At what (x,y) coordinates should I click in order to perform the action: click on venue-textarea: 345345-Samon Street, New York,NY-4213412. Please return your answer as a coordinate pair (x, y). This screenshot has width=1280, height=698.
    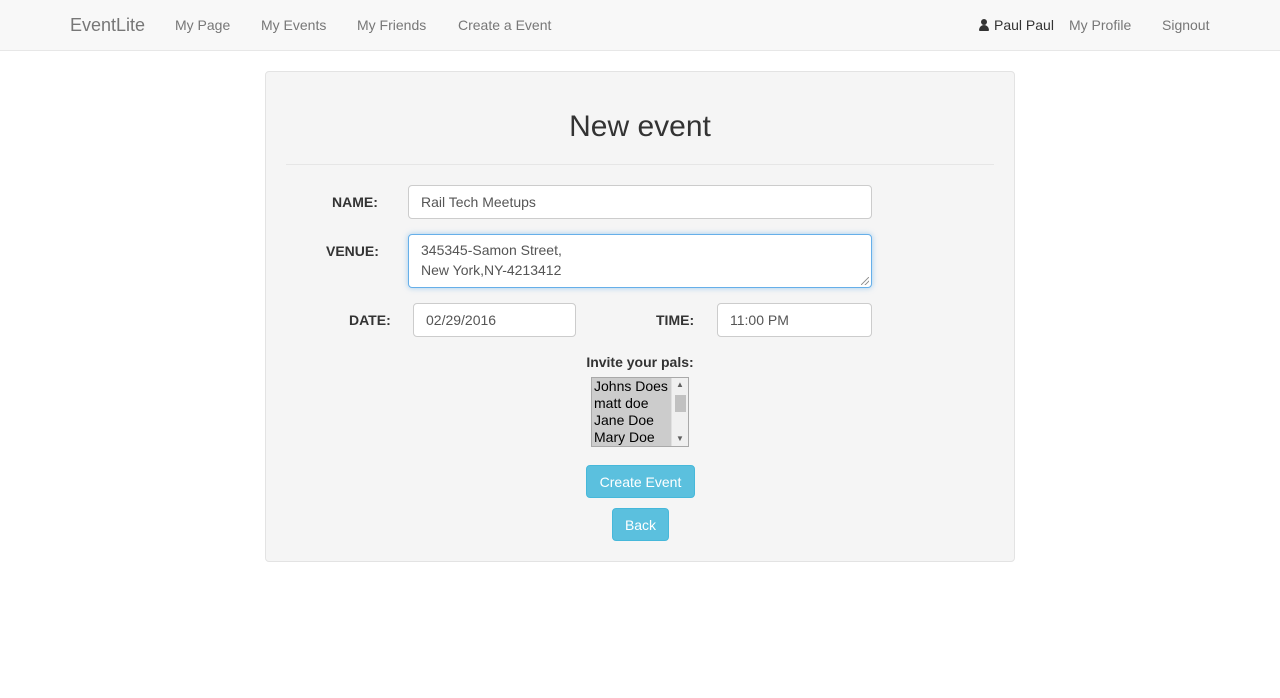
    Looking at the image, I should click on (640, 261).